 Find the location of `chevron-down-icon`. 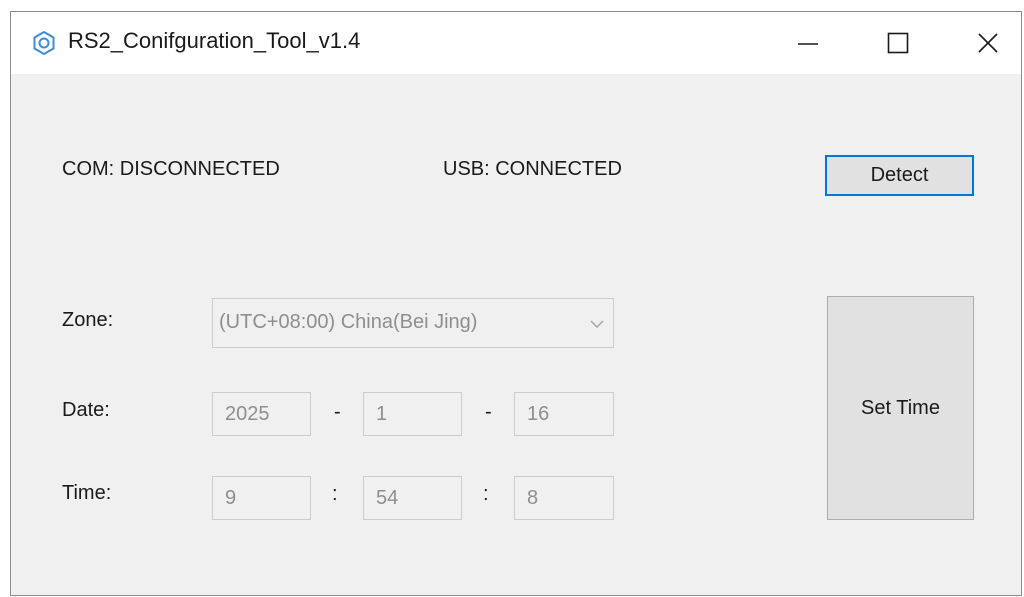

chevron-down-icon is located at coordinates (597, 326).